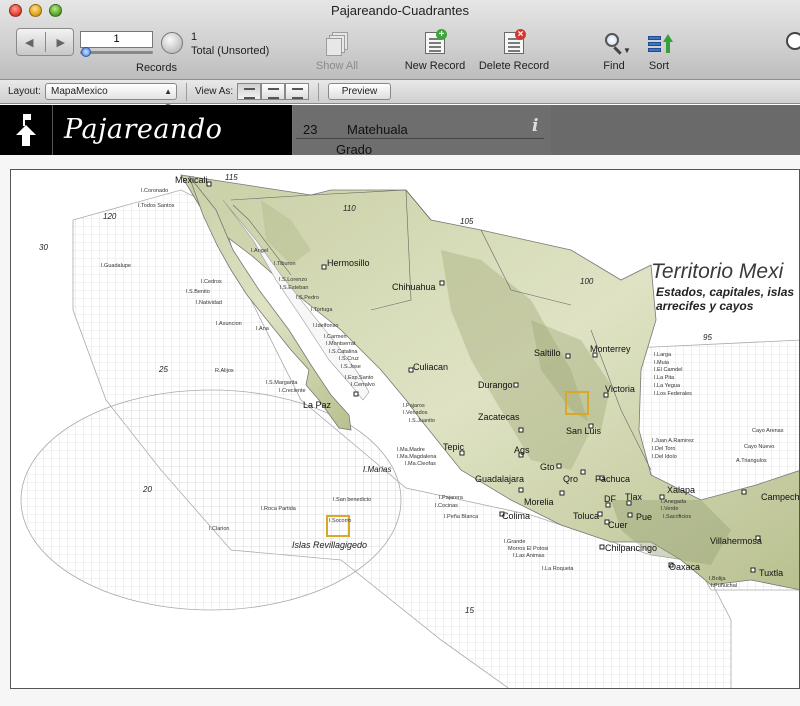 Image resolution: width=800 pixels, height=706 pixels. What do you see at coordinates (707, 337) in the screenshot?
I see `longitude-label: 95` at bounding box center [707, 337].